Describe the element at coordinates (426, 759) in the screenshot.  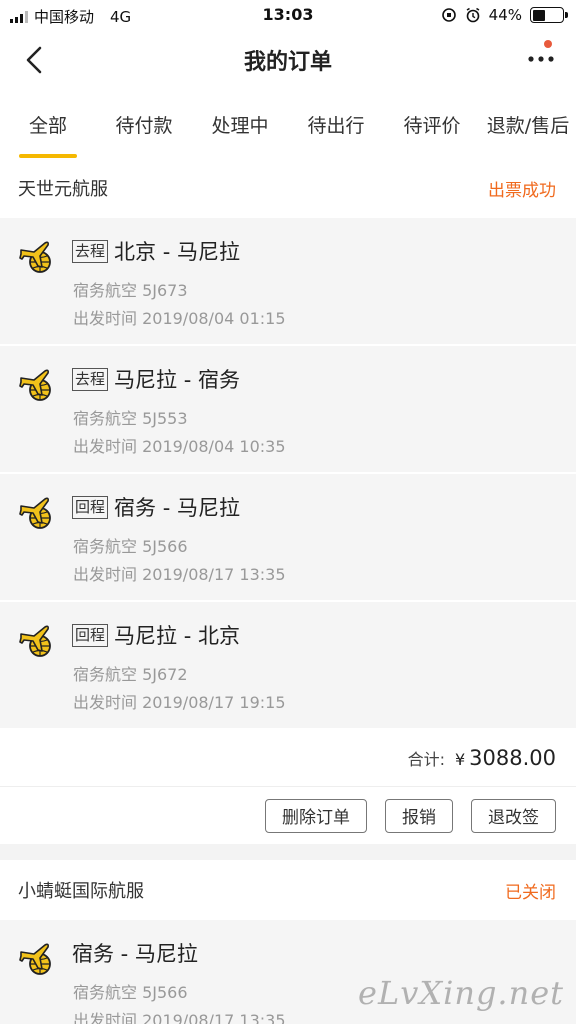
I see `total-label: 合计:` at that location.